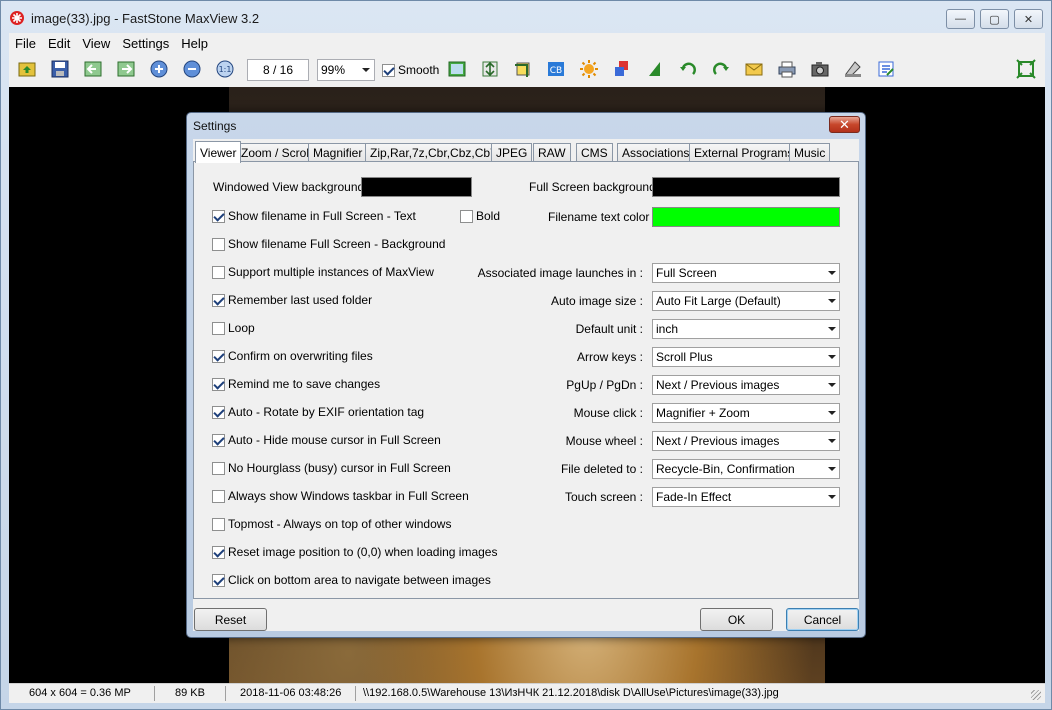 Image resolution: width=1052 pixels, height=710 pixels. I want to click on svg-text: CB, so click(556, 71).